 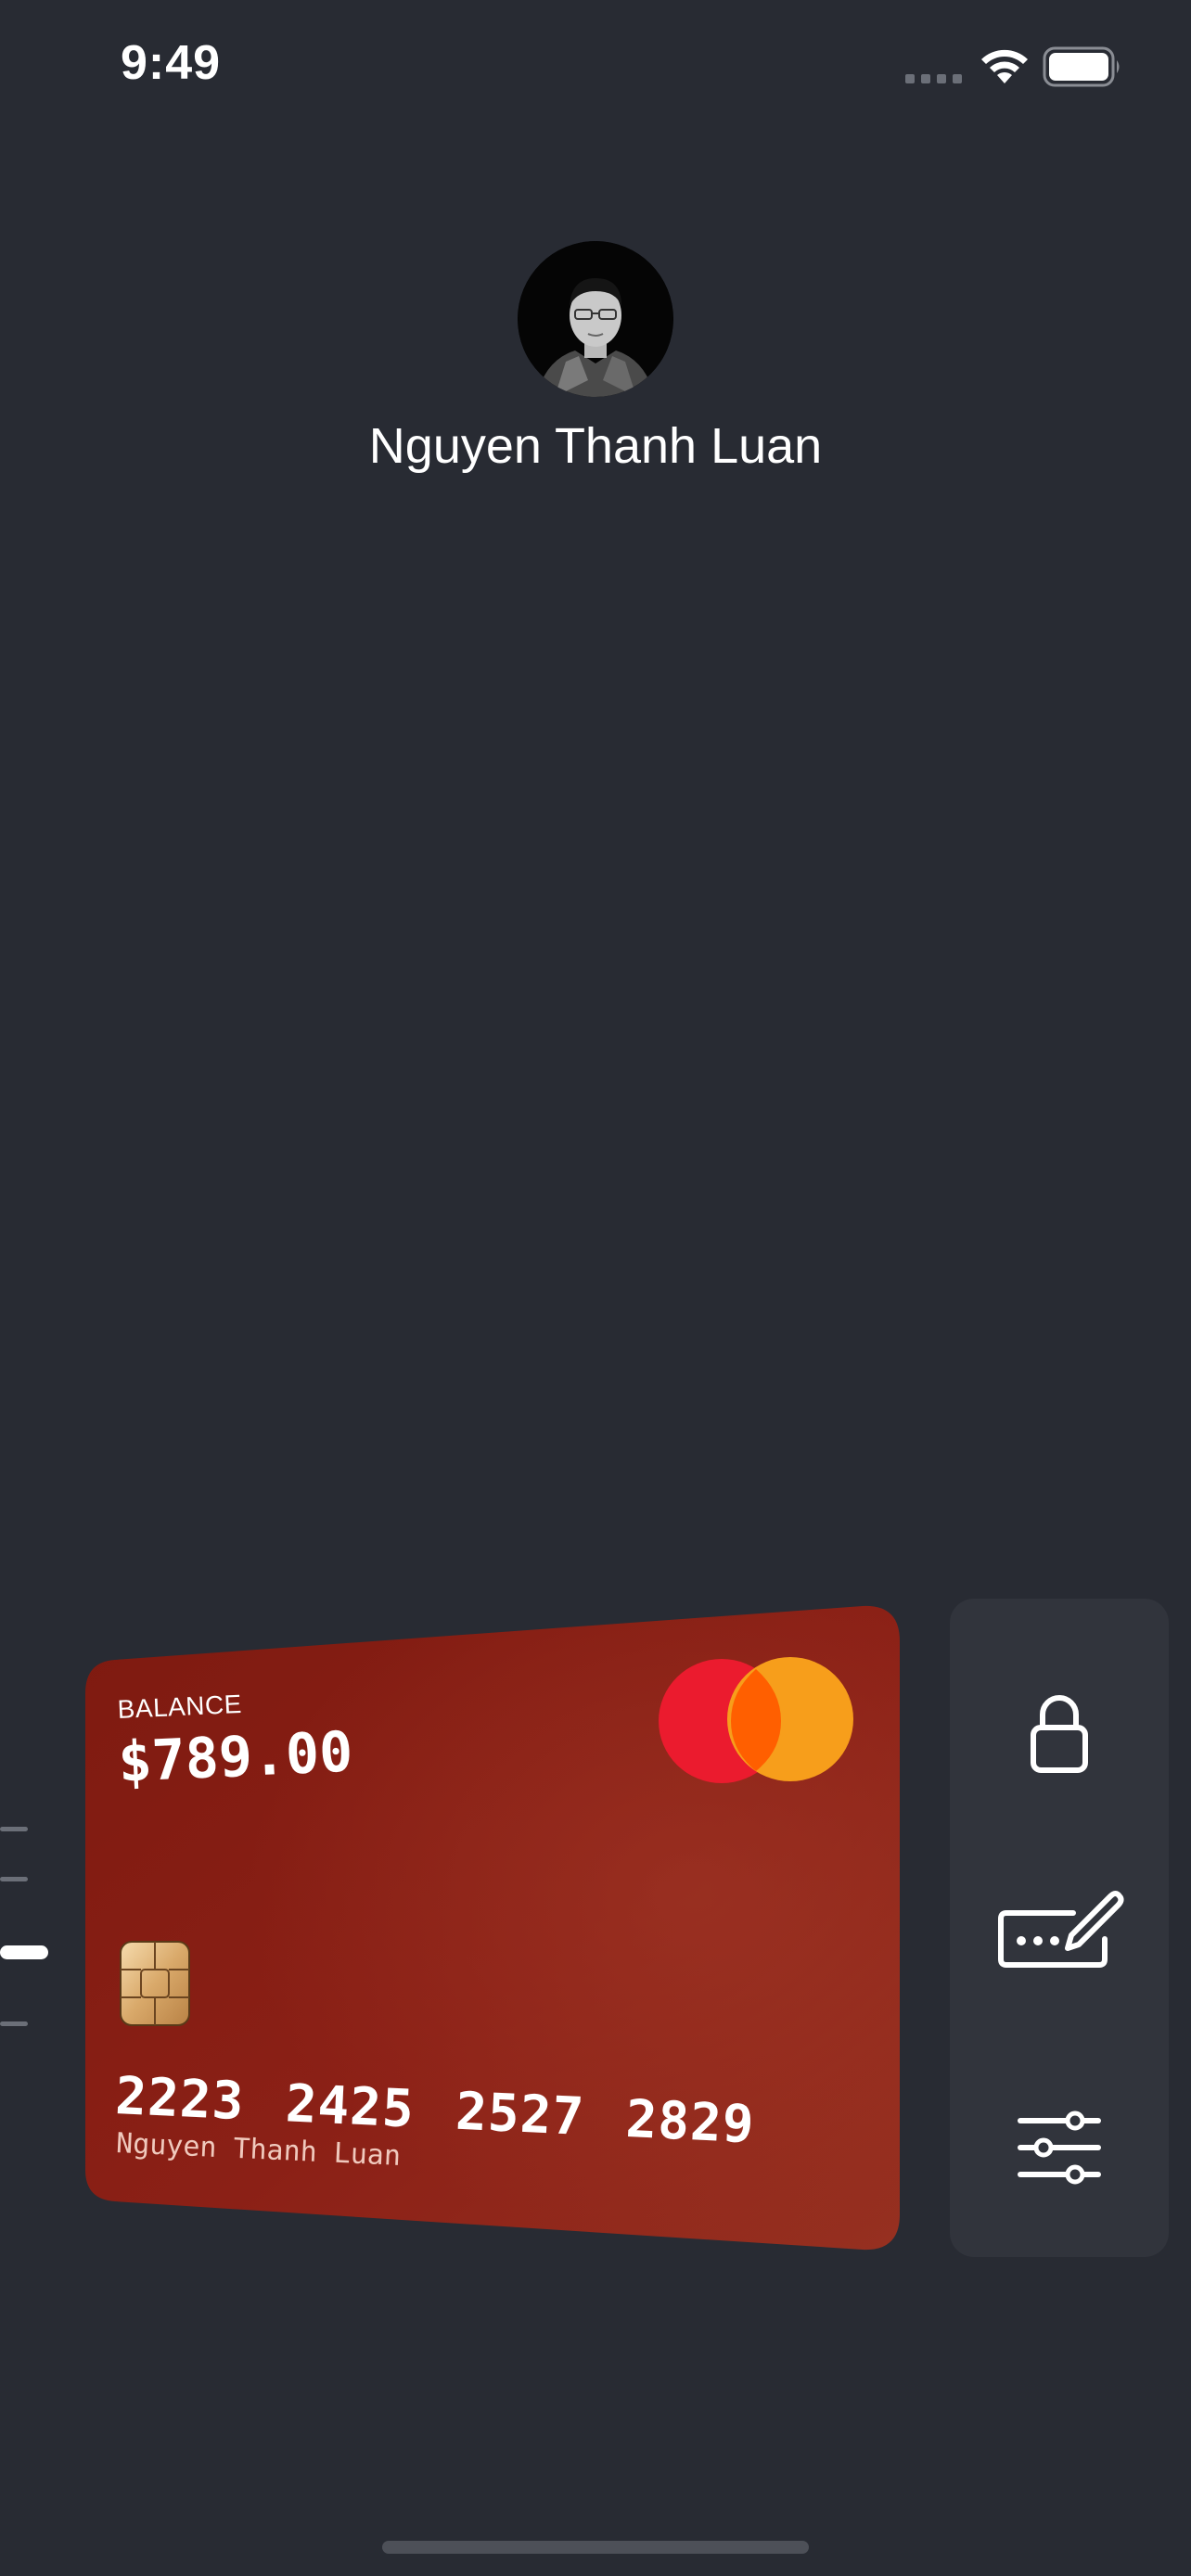 I want to click on edit-pin-button, so click(x=1059, y=1928).